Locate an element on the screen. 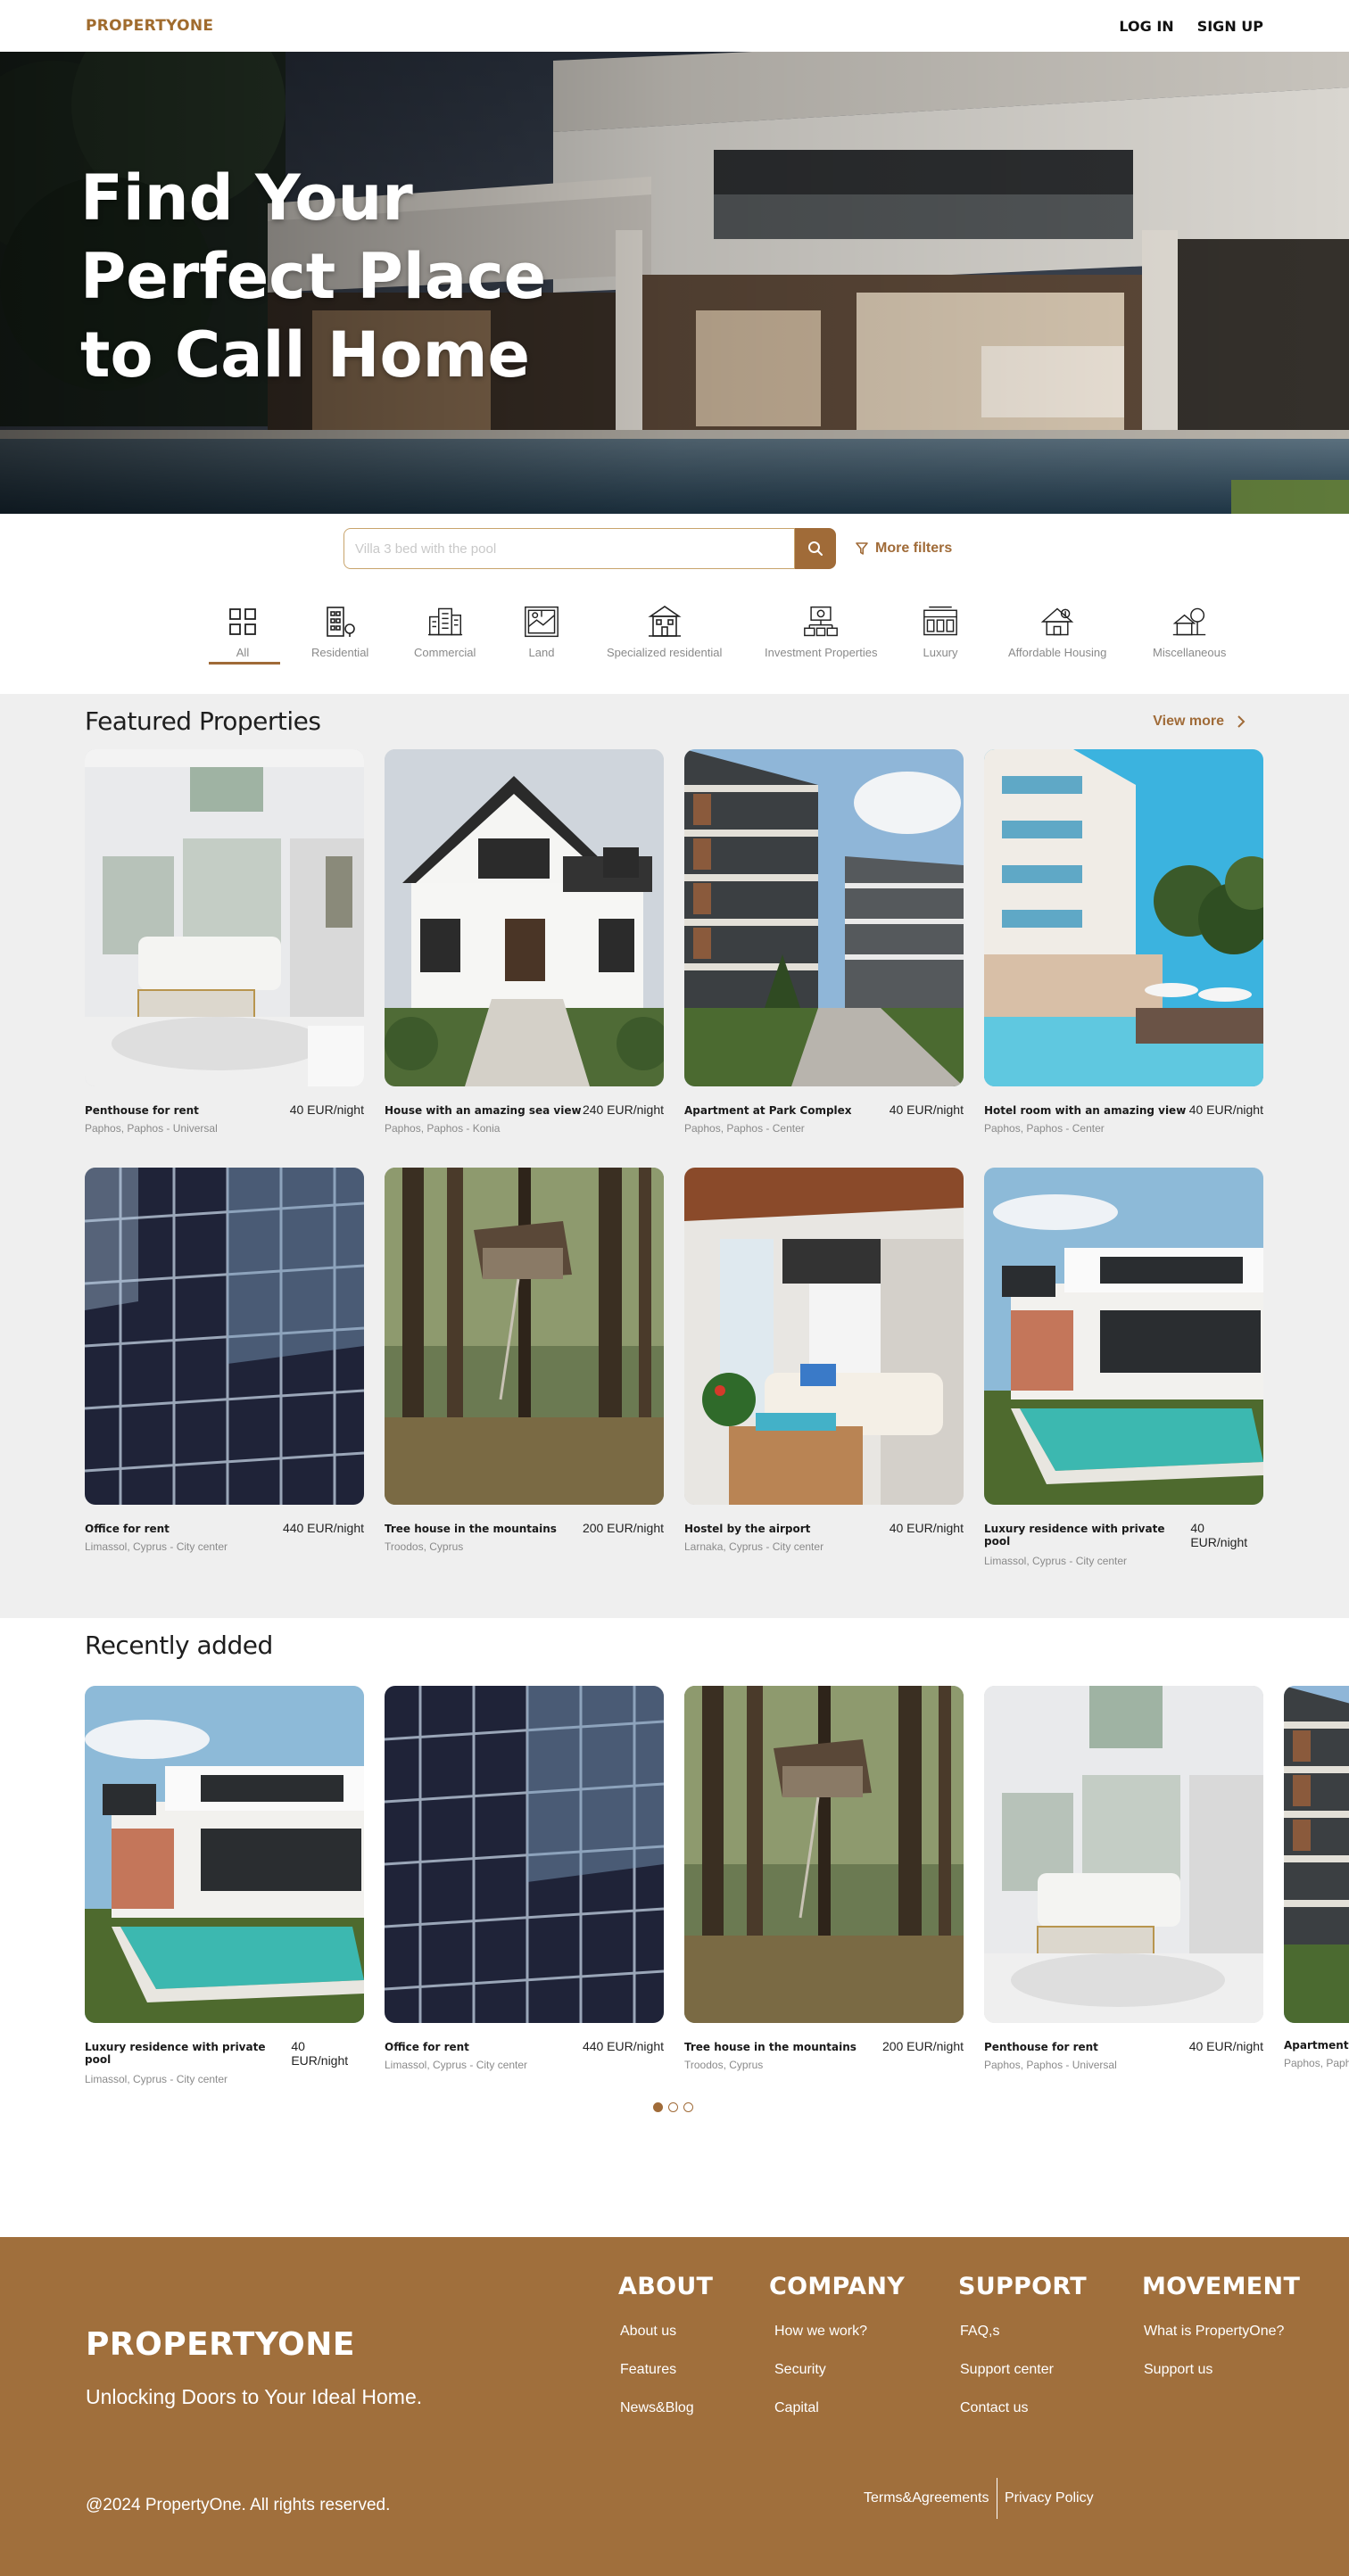  category-tab-specialized-residential: Specialized residential is located at coordinates (664, 631).